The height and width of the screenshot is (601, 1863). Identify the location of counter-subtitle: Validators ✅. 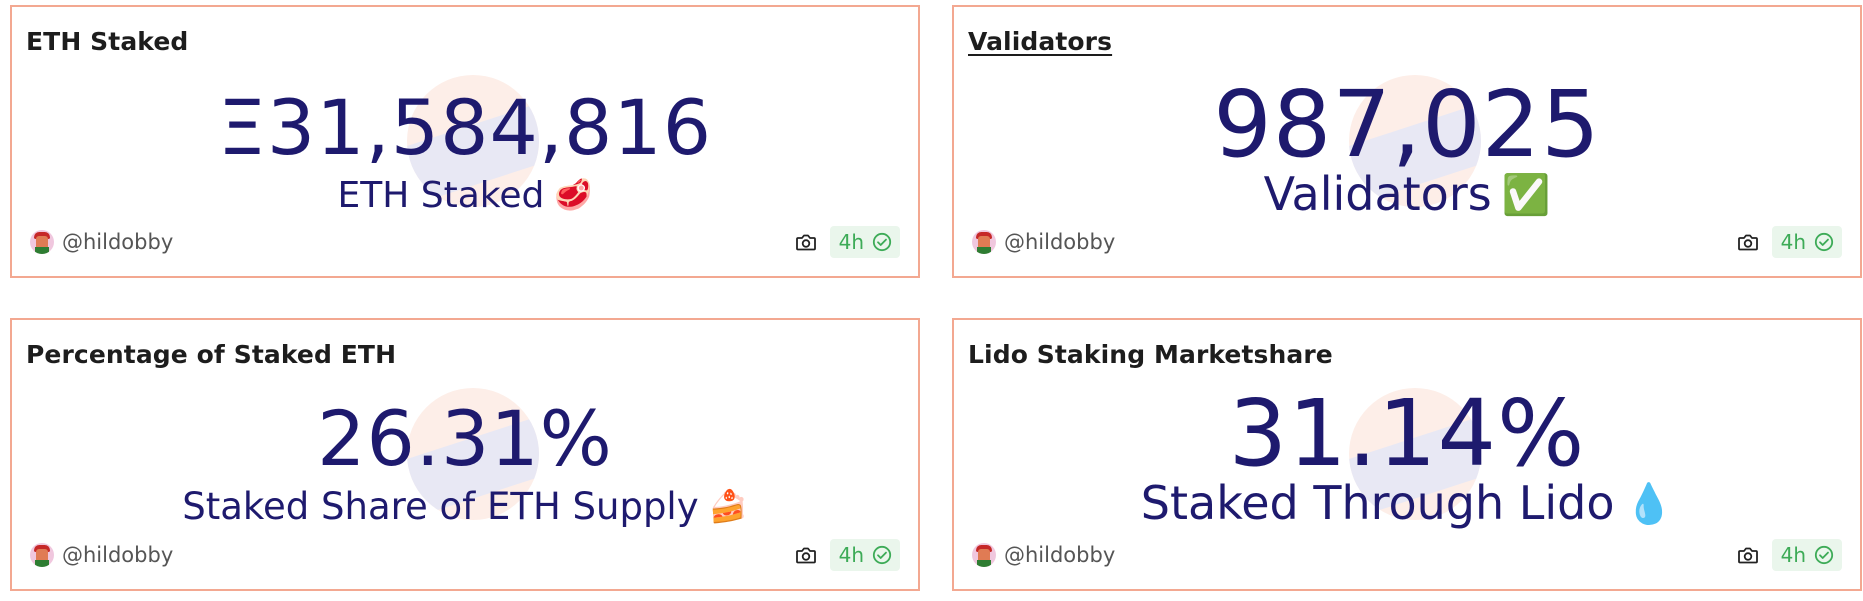
(1407, 194).